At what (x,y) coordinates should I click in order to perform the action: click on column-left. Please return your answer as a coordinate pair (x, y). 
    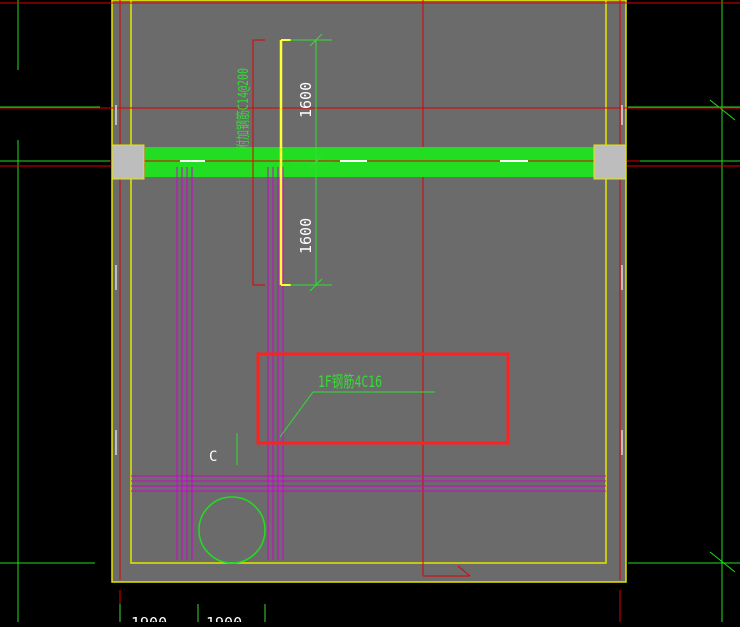
    Looking at the image, I should click on (128, 162).